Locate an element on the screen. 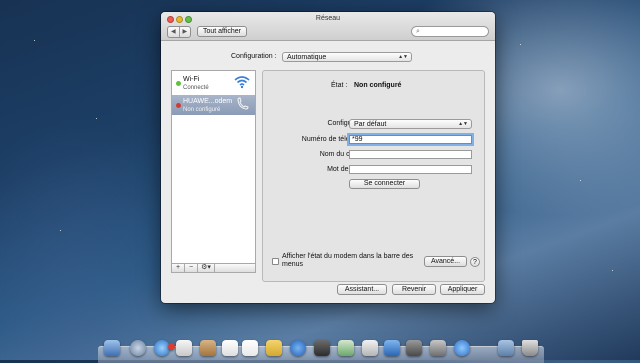 The width and height of the screenshot is (640, 363). service-item-huawei-modem: HUAWE...odem Non configuré is located at coordinates (213, 105).